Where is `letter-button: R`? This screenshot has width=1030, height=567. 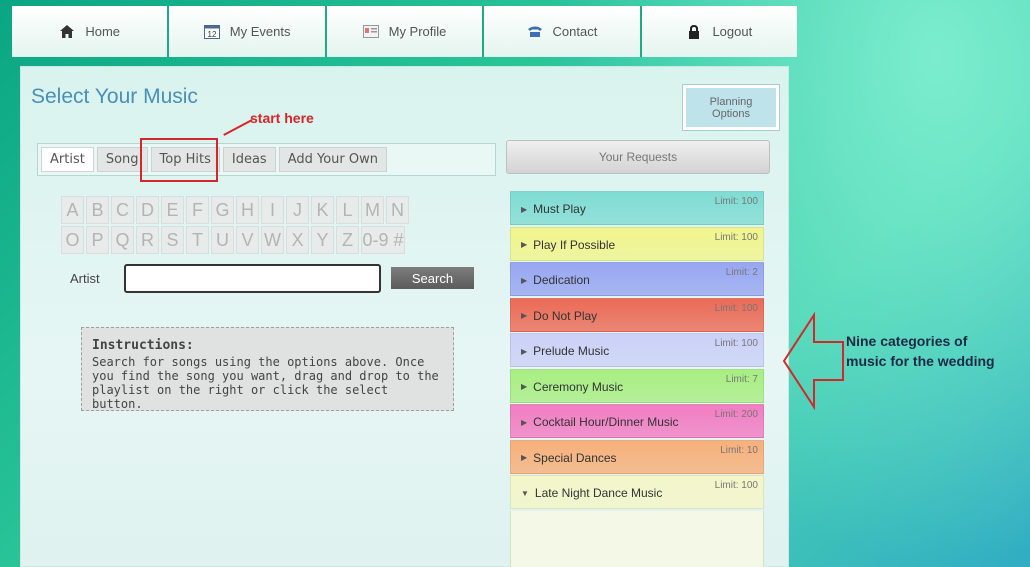 letter-button: R is located at coordinates (147, 240).